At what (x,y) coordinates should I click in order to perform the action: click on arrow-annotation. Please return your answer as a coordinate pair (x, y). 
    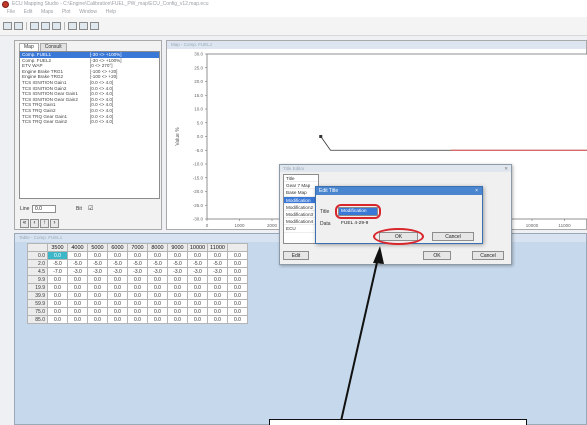
    Looking at the image, I should click on (362, 334).